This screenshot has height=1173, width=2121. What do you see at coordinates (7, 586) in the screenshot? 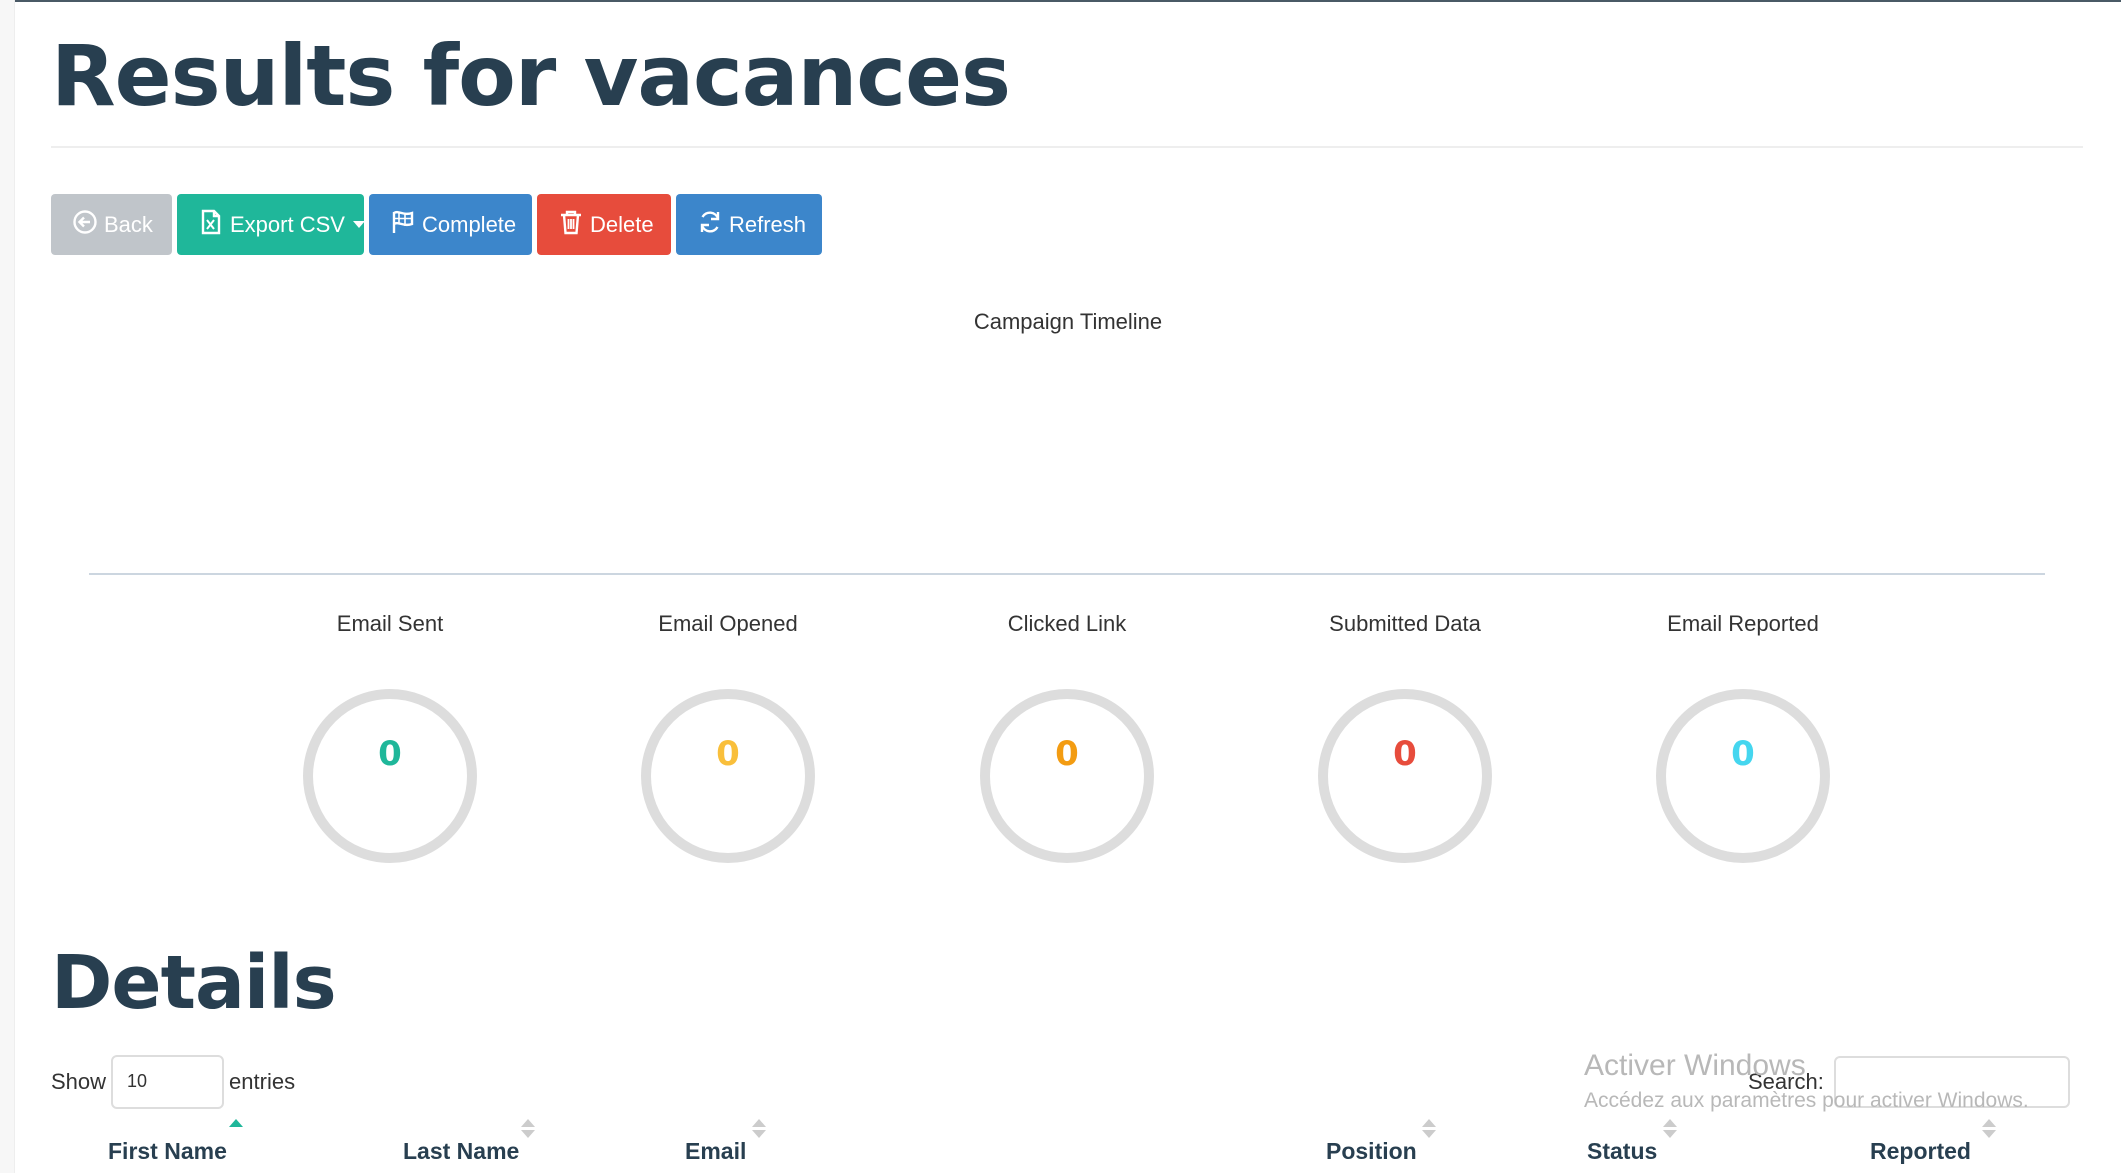
I see `sidebar-edge` at bounding box center [7, 586].